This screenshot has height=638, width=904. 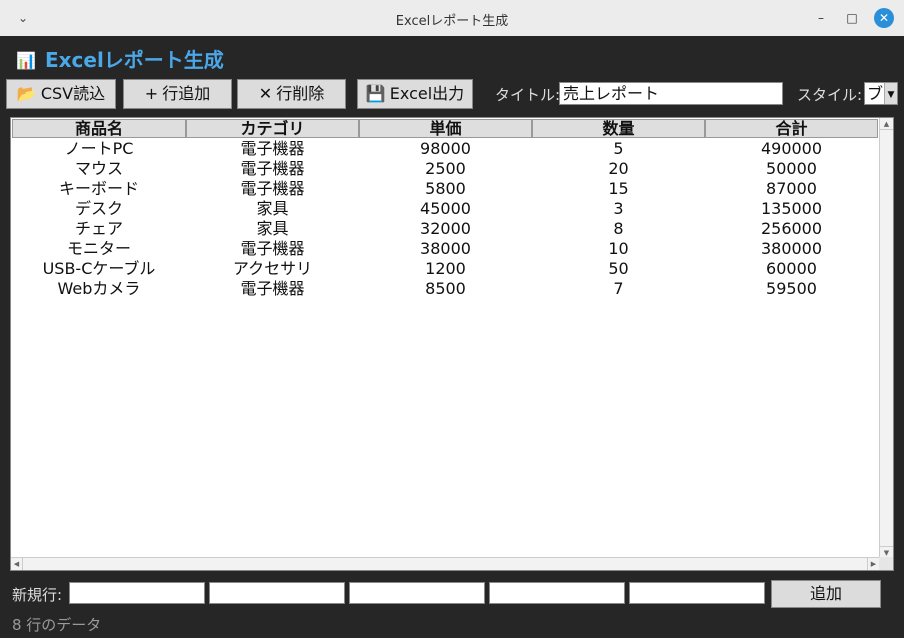 I want to click on style-select: ブル ▼, so click(x=881, y=93).